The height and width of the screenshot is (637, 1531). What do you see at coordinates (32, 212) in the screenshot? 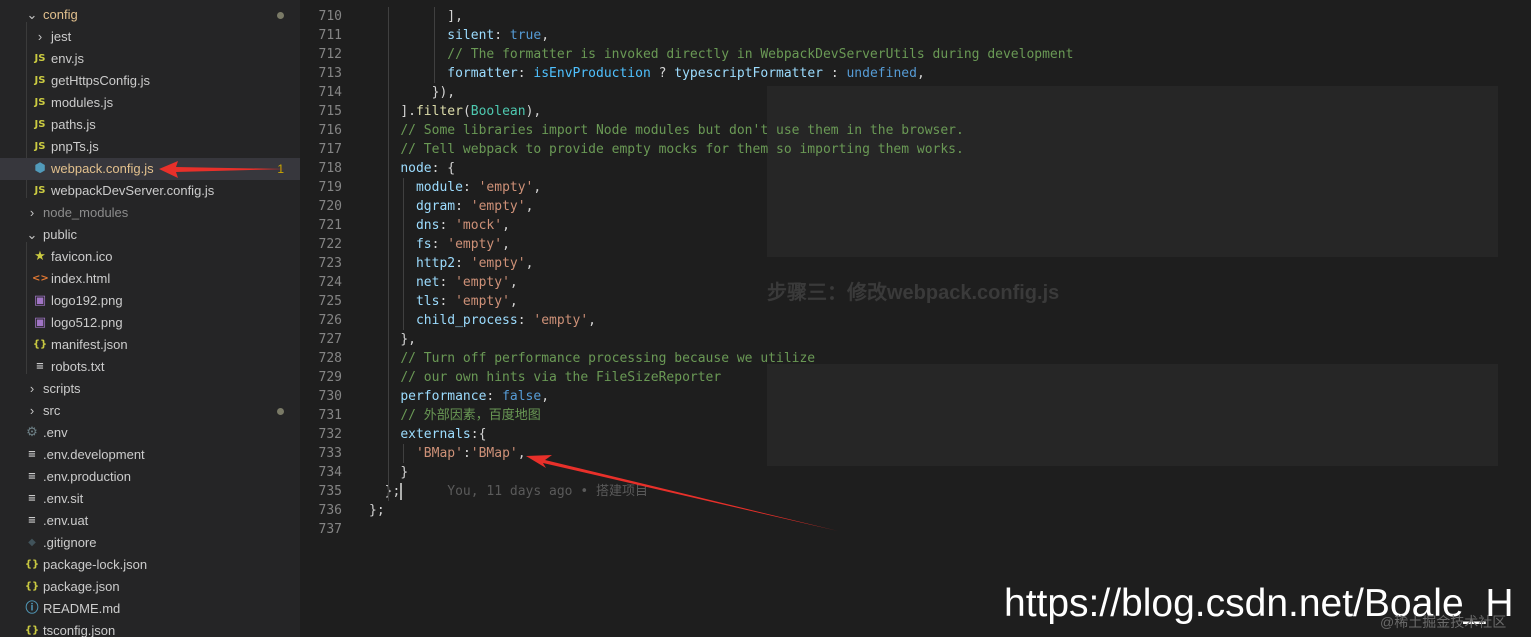
I see `chevron-right-icon: ›` at bounding box center [32, 212].